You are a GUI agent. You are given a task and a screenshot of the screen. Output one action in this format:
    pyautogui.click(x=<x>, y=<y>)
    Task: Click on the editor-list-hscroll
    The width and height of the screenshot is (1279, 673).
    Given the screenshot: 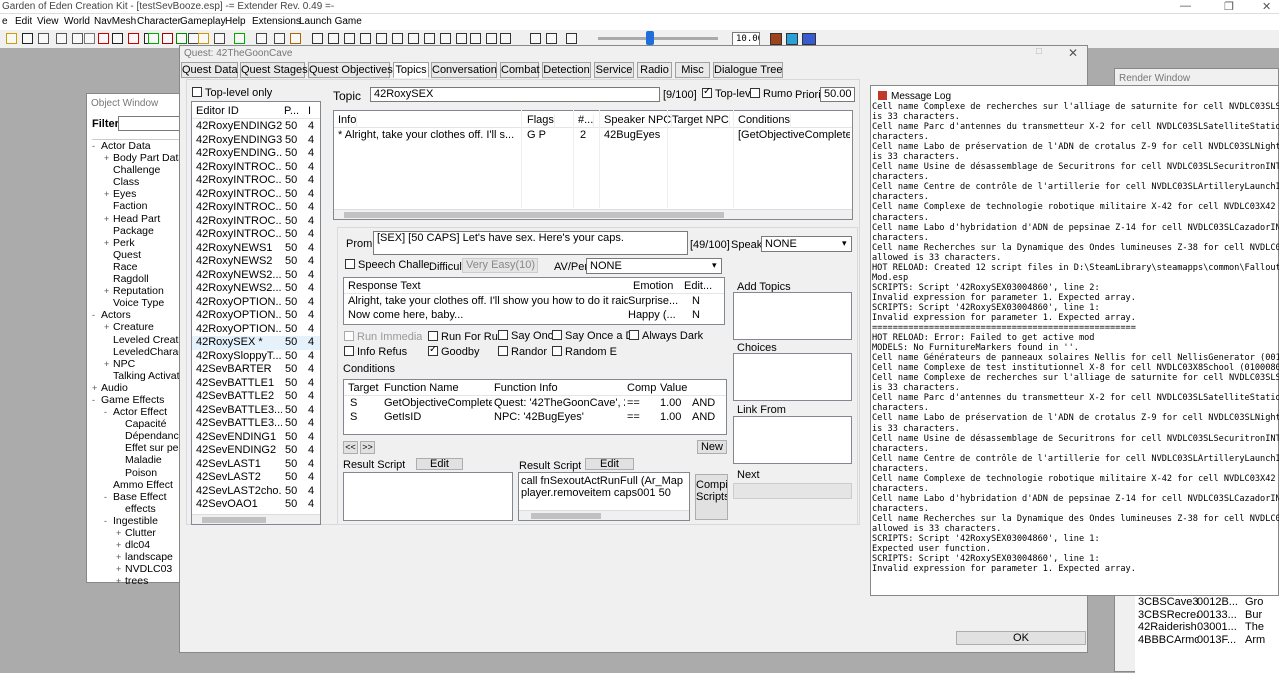 What is the action you would take?
    pyautogui.click(x=256, y=519)
    